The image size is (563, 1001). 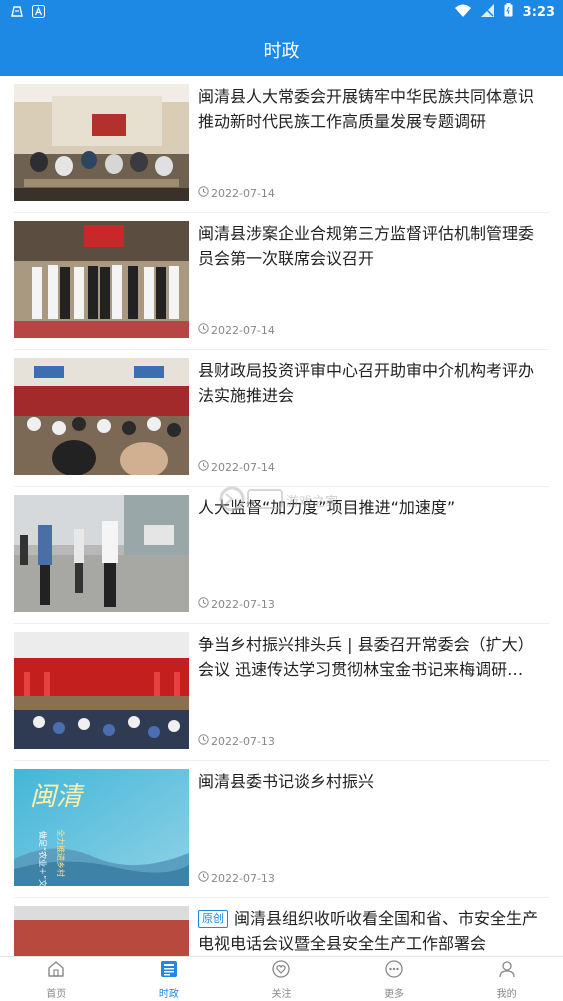 What do you see at coordinates (507, 971) in the screenshot?
I see `user-icon` at bounding box center [507, 971].